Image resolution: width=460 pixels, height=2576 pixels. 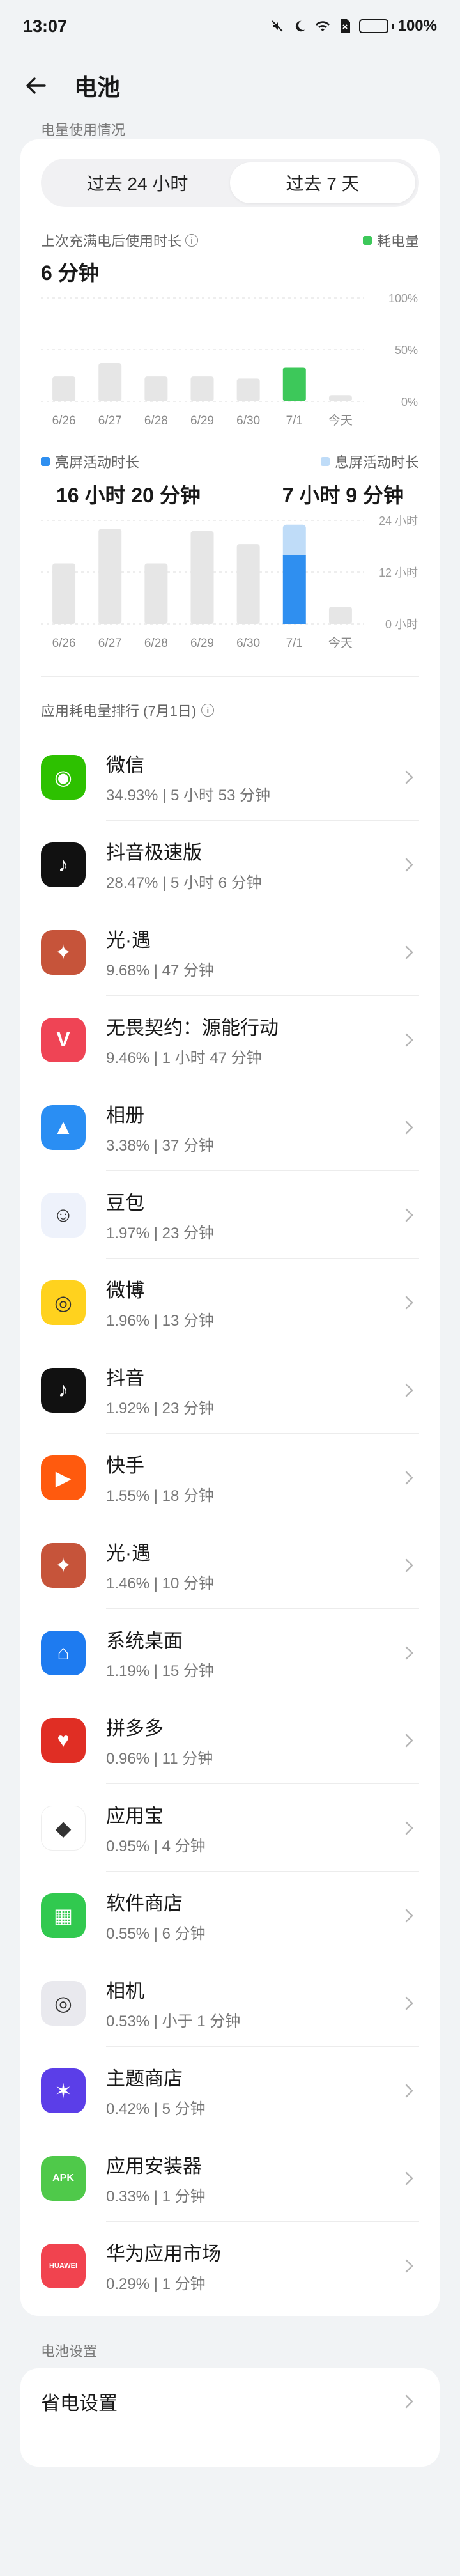 I want to click on x-tick-label: 7/1, so click(x=294, y=643).